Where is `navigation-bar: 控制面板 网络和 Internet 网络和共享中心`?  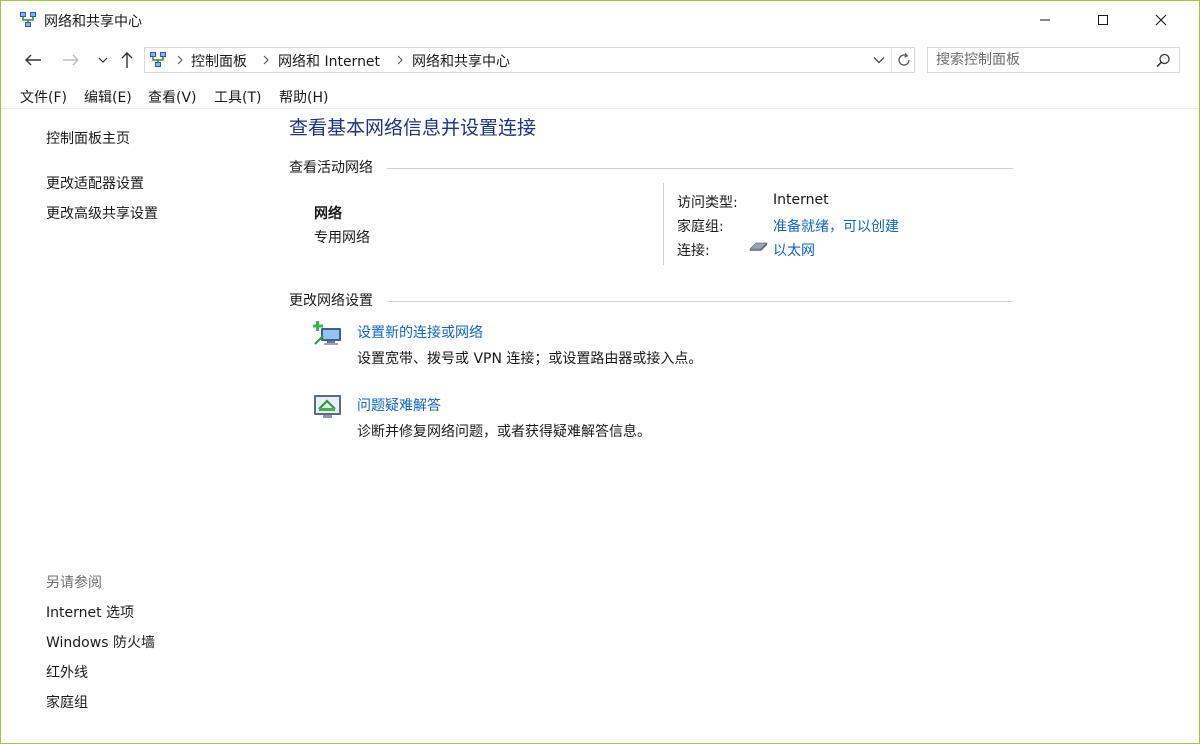 navigation-bar: 控制面板 网络和 Internet 网络和共享中心 is located at coordinates (600, 60).